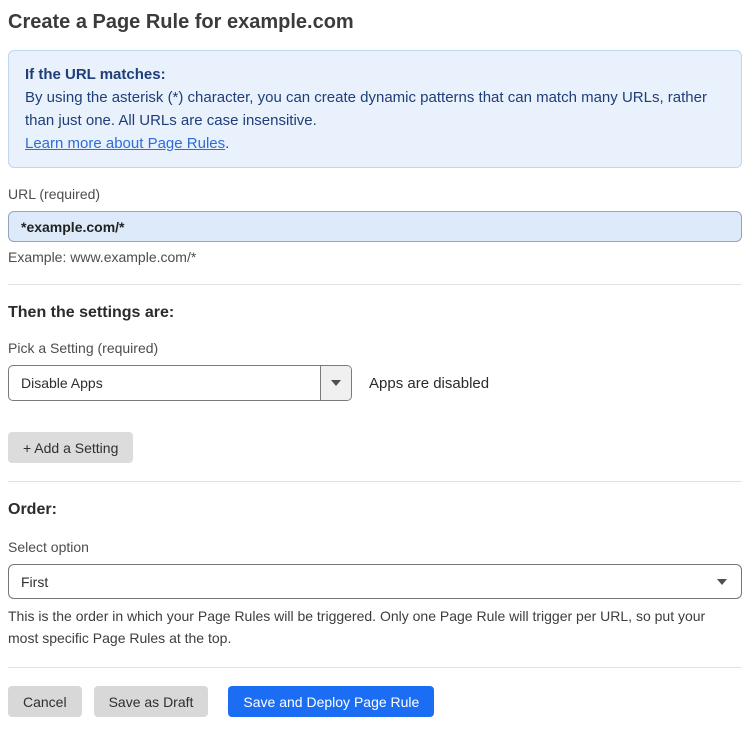 This screenshot has height=729, width=750. I want to click on save-and-deploy-button: Save and Deploy Page Rule, so click(331, 701).